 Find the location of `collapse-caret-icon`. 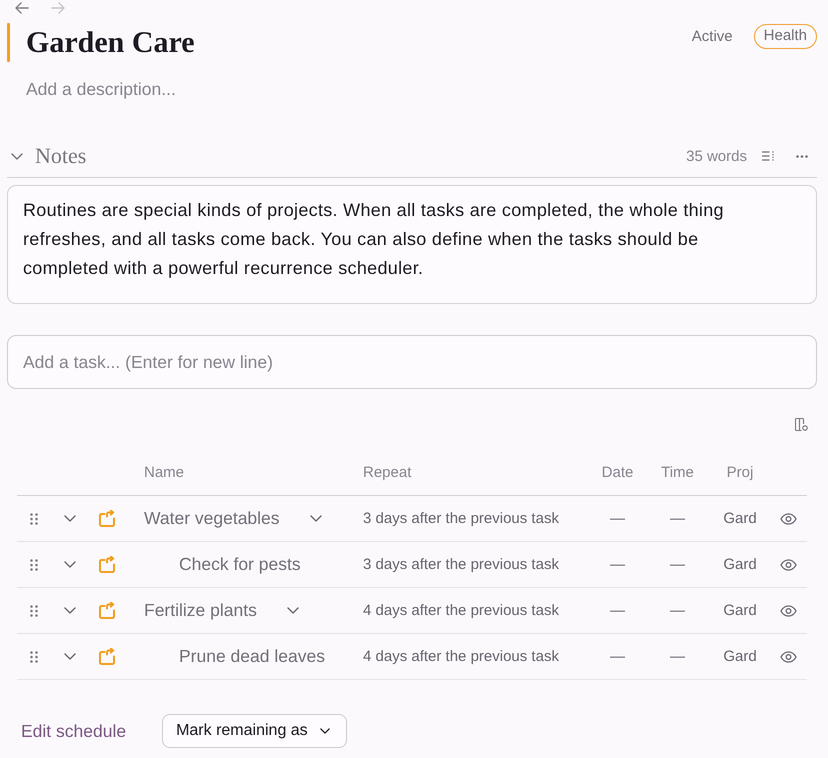

collapse-caret-icon is located at coordinates (17, 156).